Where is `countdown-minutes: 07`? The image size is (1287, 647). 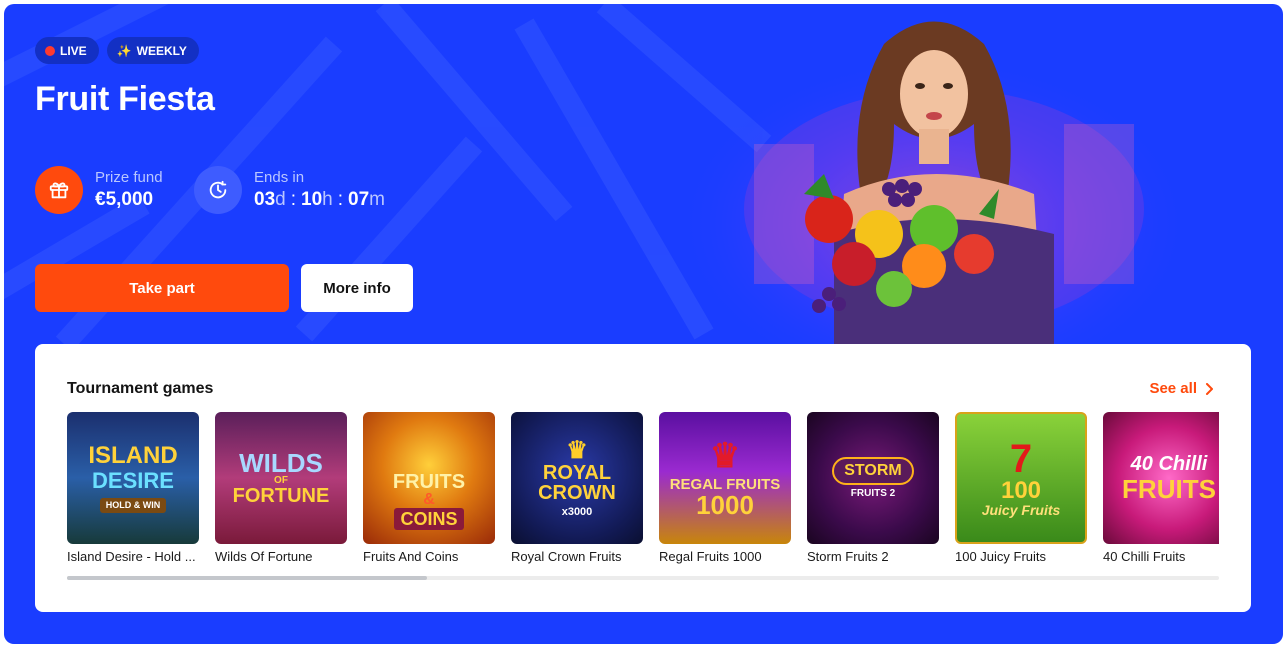 countdown-minutes: 07 is located at coordinates (359, 199).